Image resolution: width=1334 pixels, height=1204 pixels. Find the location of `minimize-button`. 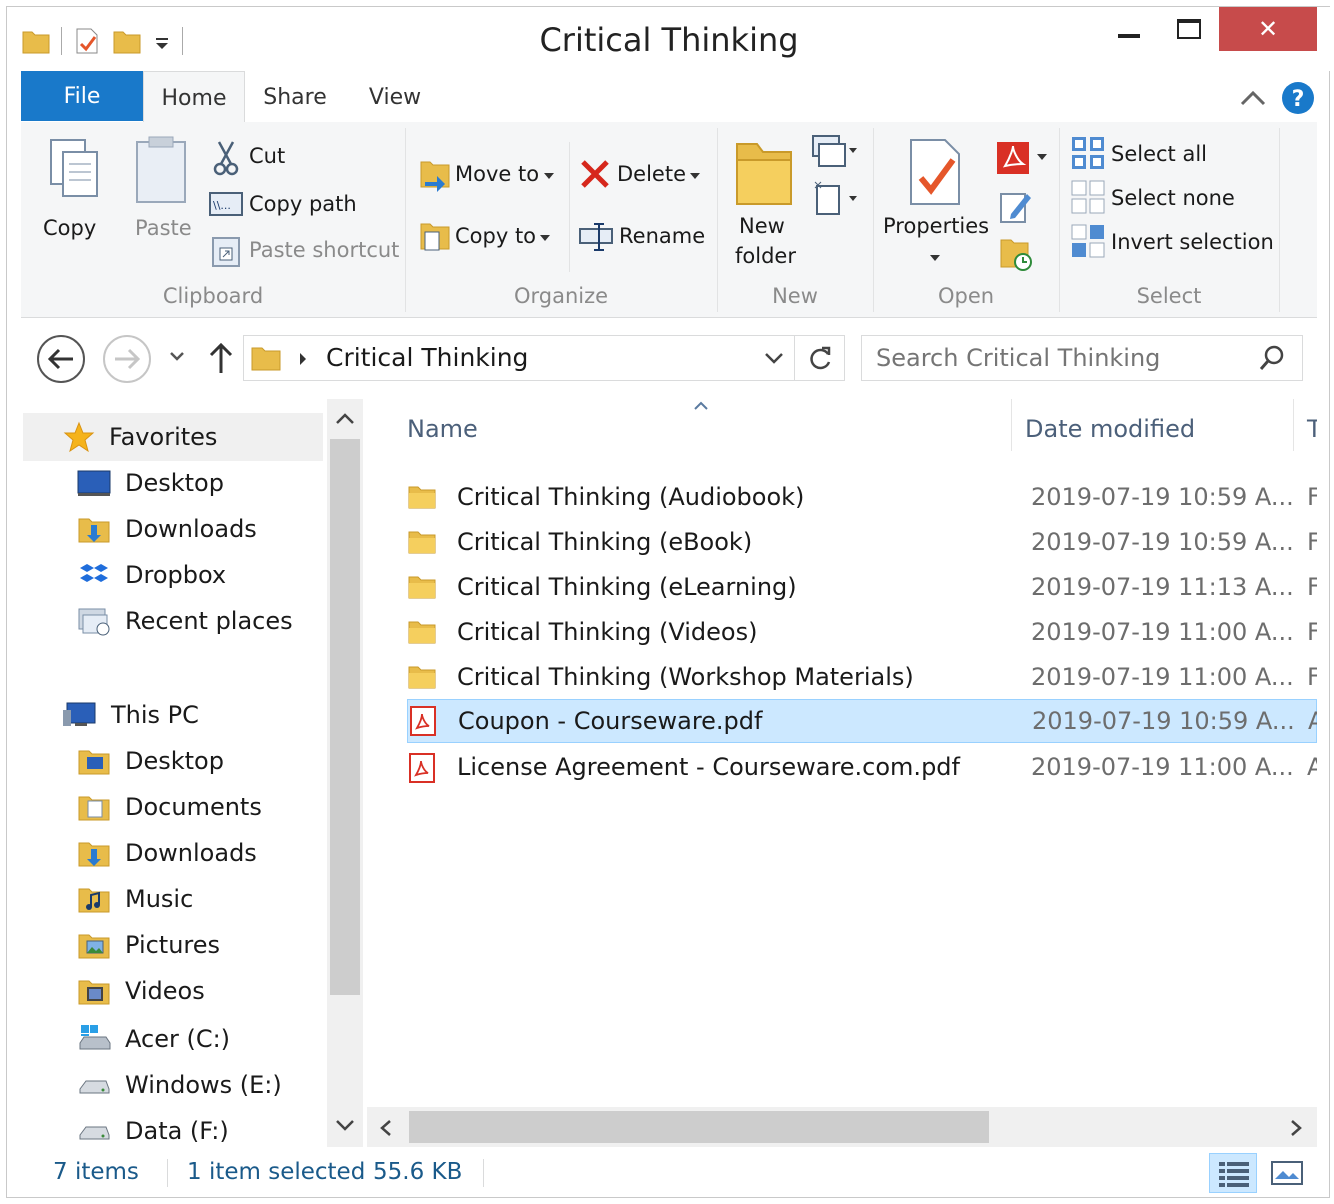

minimize-button is located at coordinates (1129, 29).